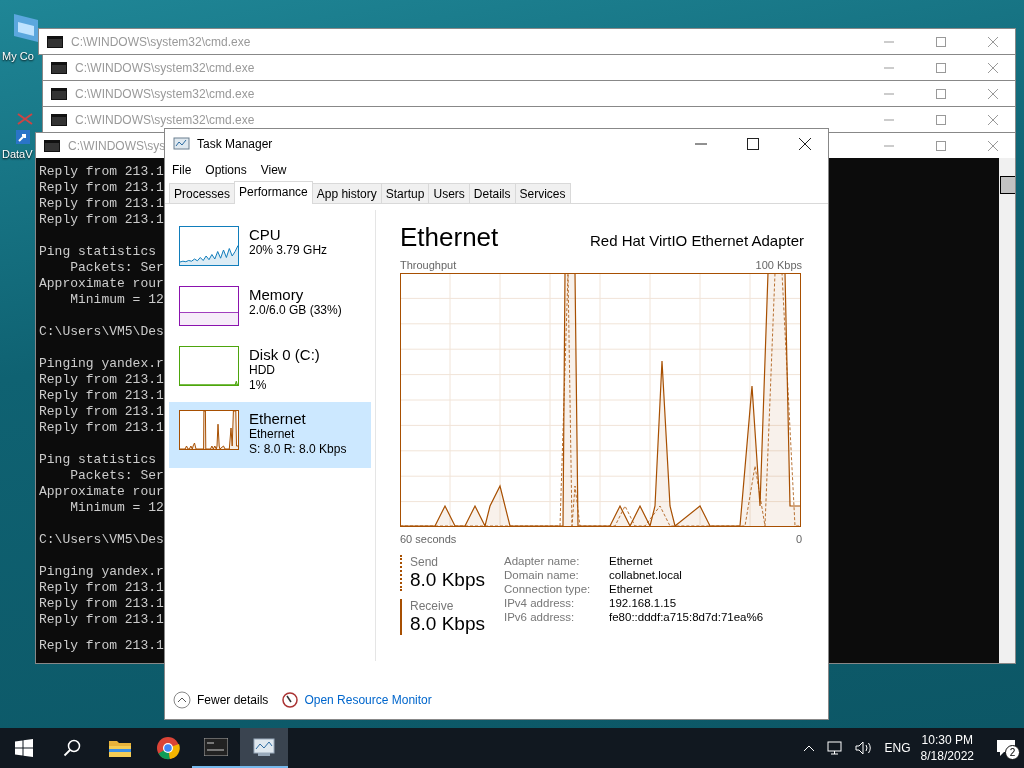 The image size is (1024, 768). Describe the element at coordinates (168, 748) in the screenshot. I see `browser-icon` at that location.